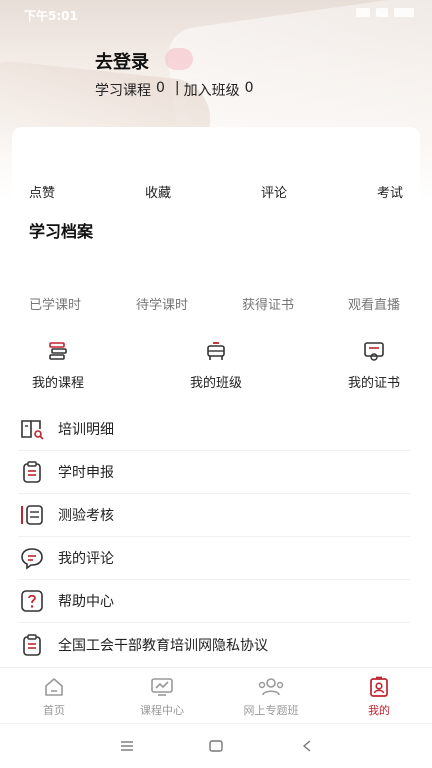  Describe the element at coordinates (32, 558) in the screenshot. I see `chat-bubble-icon` at that location.